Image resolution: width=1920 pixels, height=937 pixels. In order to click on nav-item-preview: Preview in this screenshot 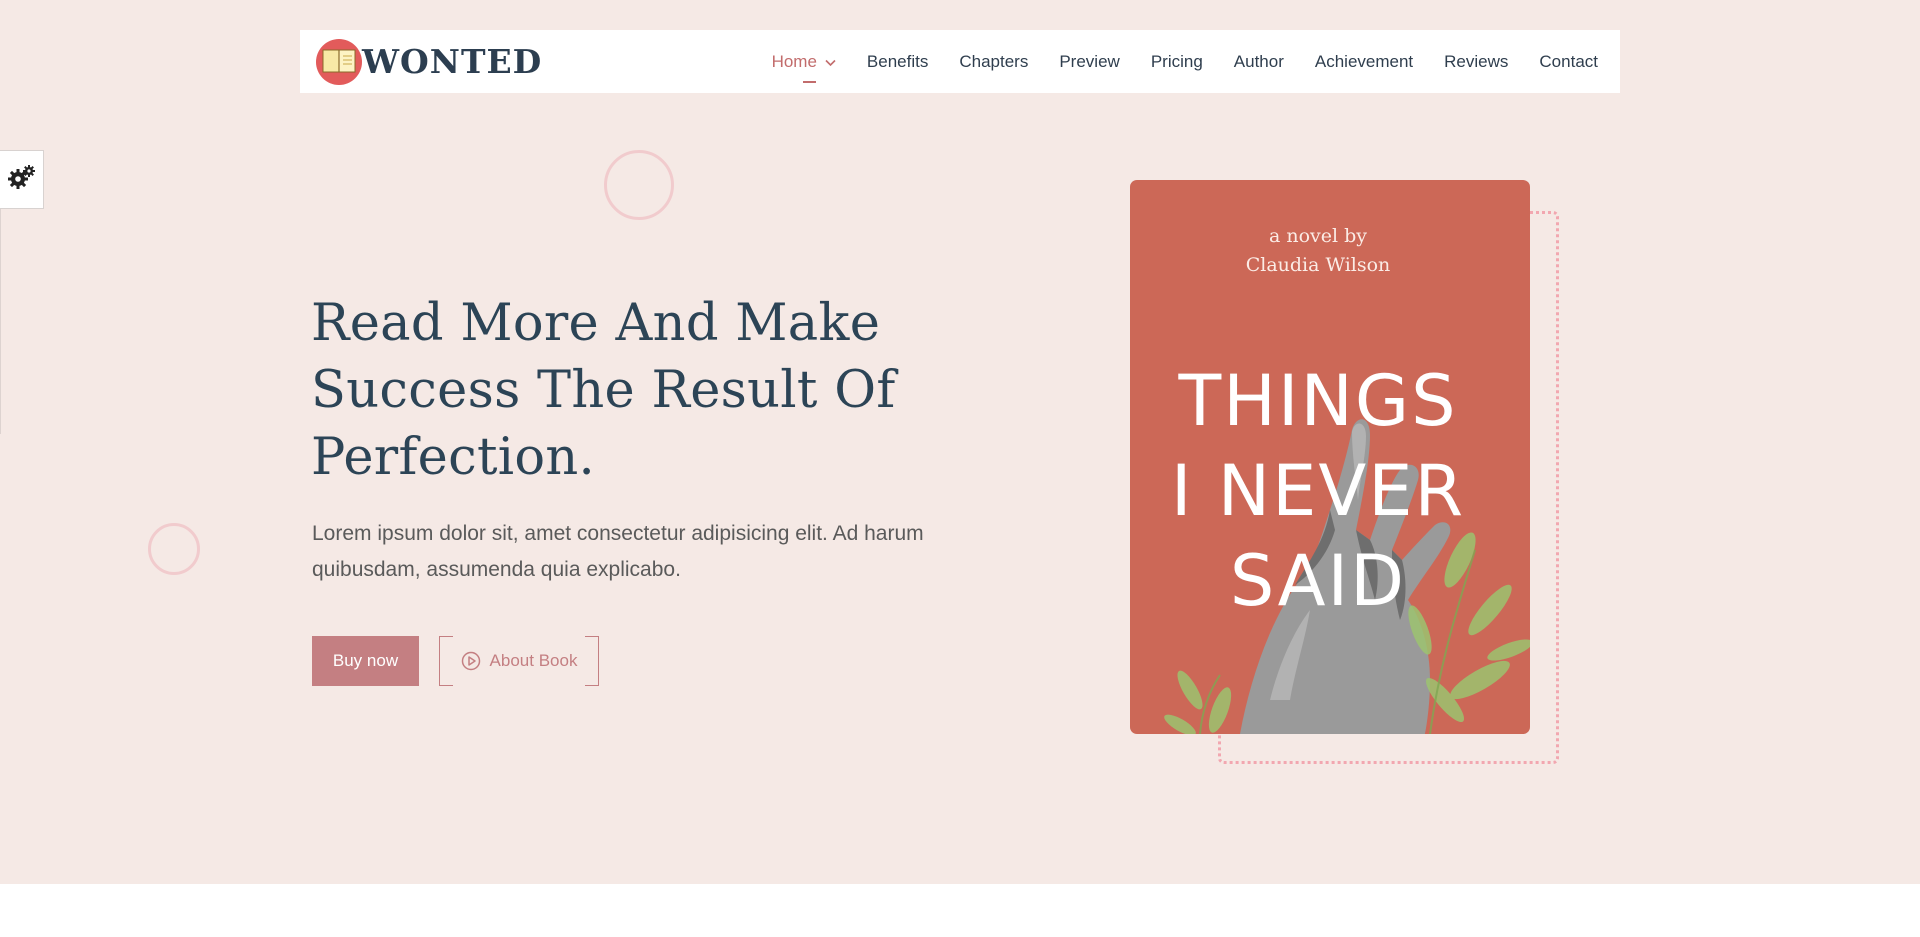, I will do `click(1089, 62)`.